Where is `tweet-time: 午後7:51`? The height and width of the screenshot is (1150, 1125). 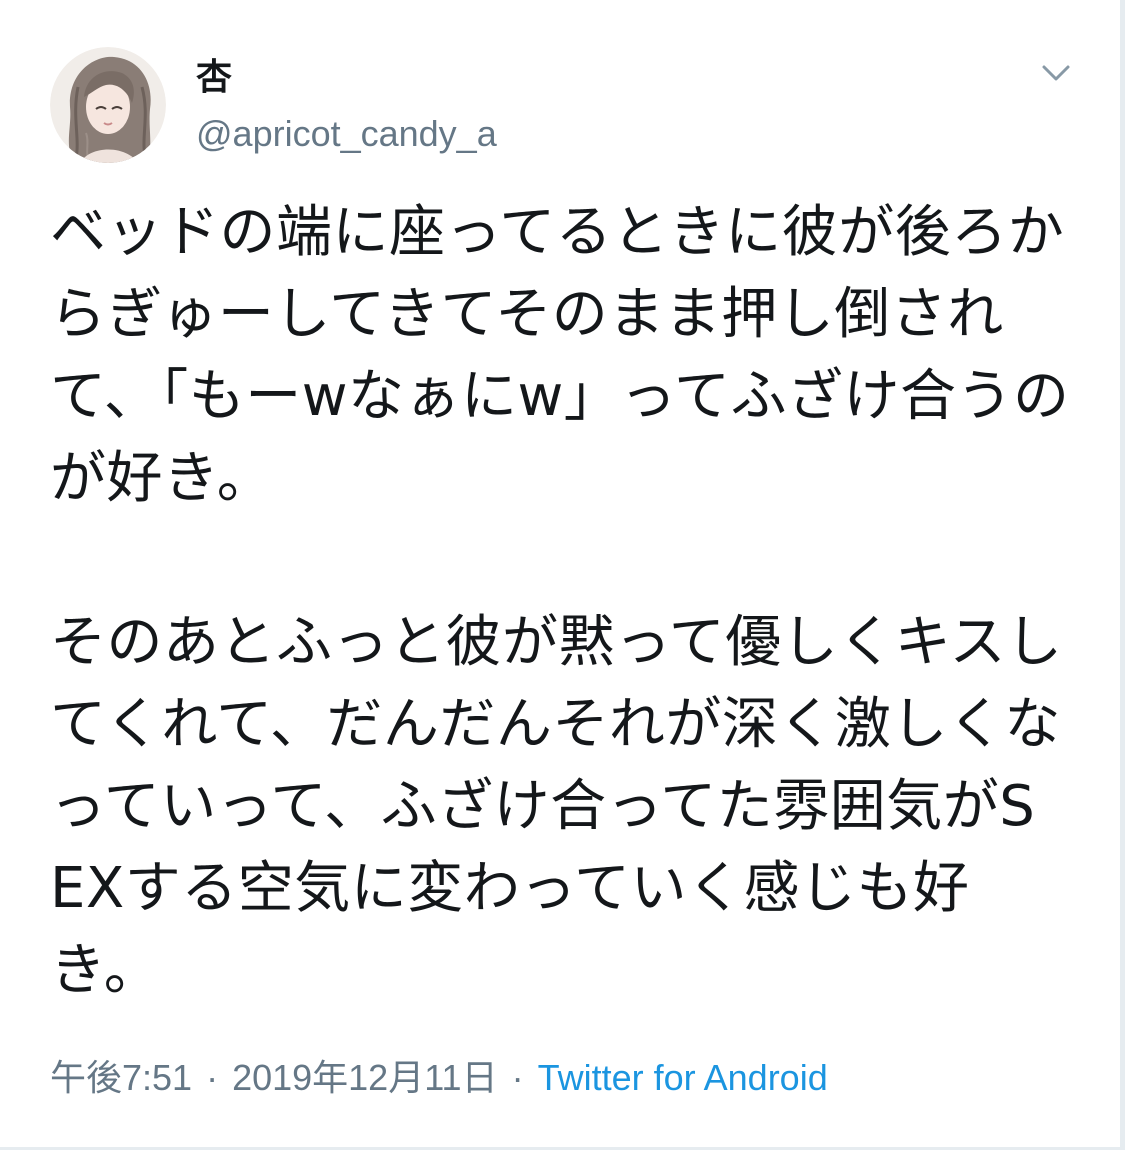
tweet-time: 午後7:51 is located at coordinates (121, 1077).